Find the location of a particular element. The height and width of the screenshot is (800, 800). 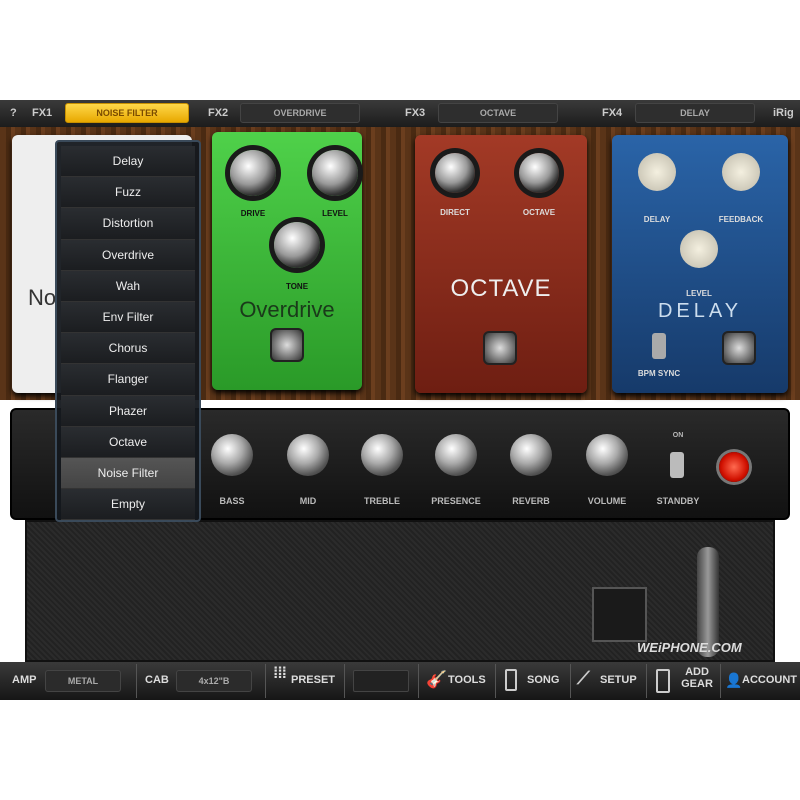

octave-label: OCTAVE is located at coordinates (539, 212).